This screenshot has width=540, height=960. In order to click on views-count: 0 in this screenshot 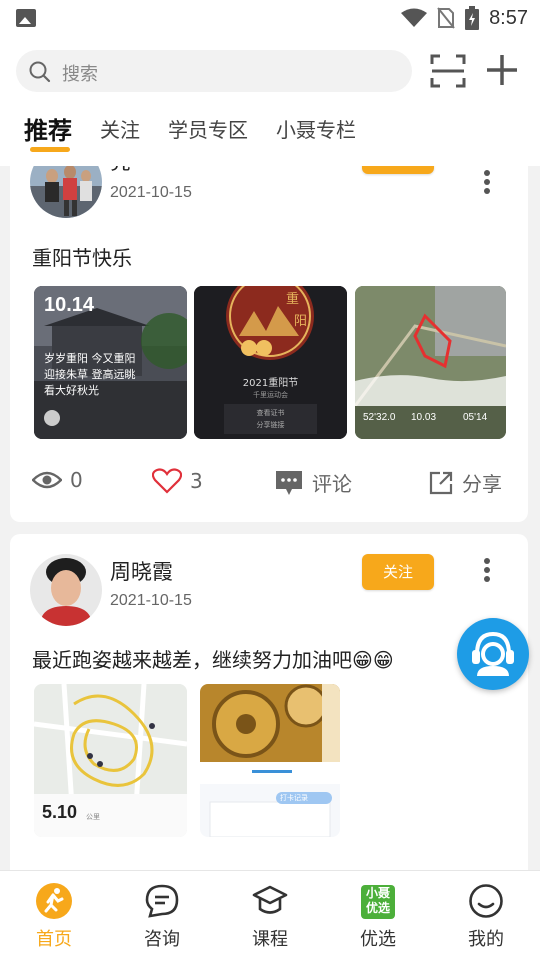, I will do `click(76, 480)`.